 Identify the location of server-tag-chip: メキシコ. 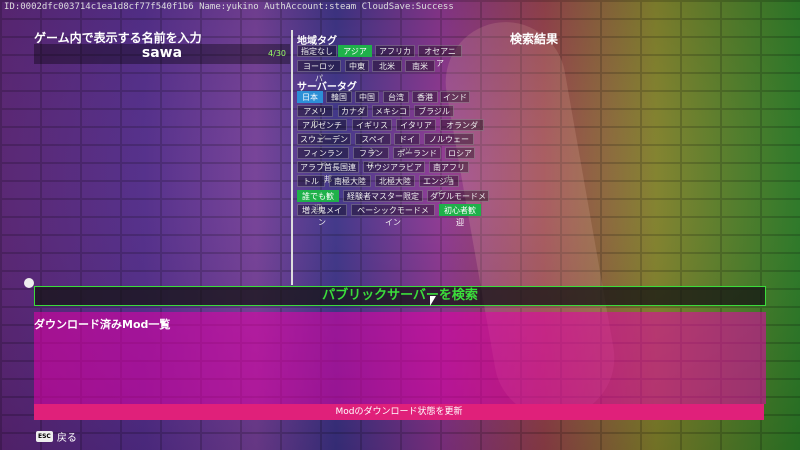
(391, 111).